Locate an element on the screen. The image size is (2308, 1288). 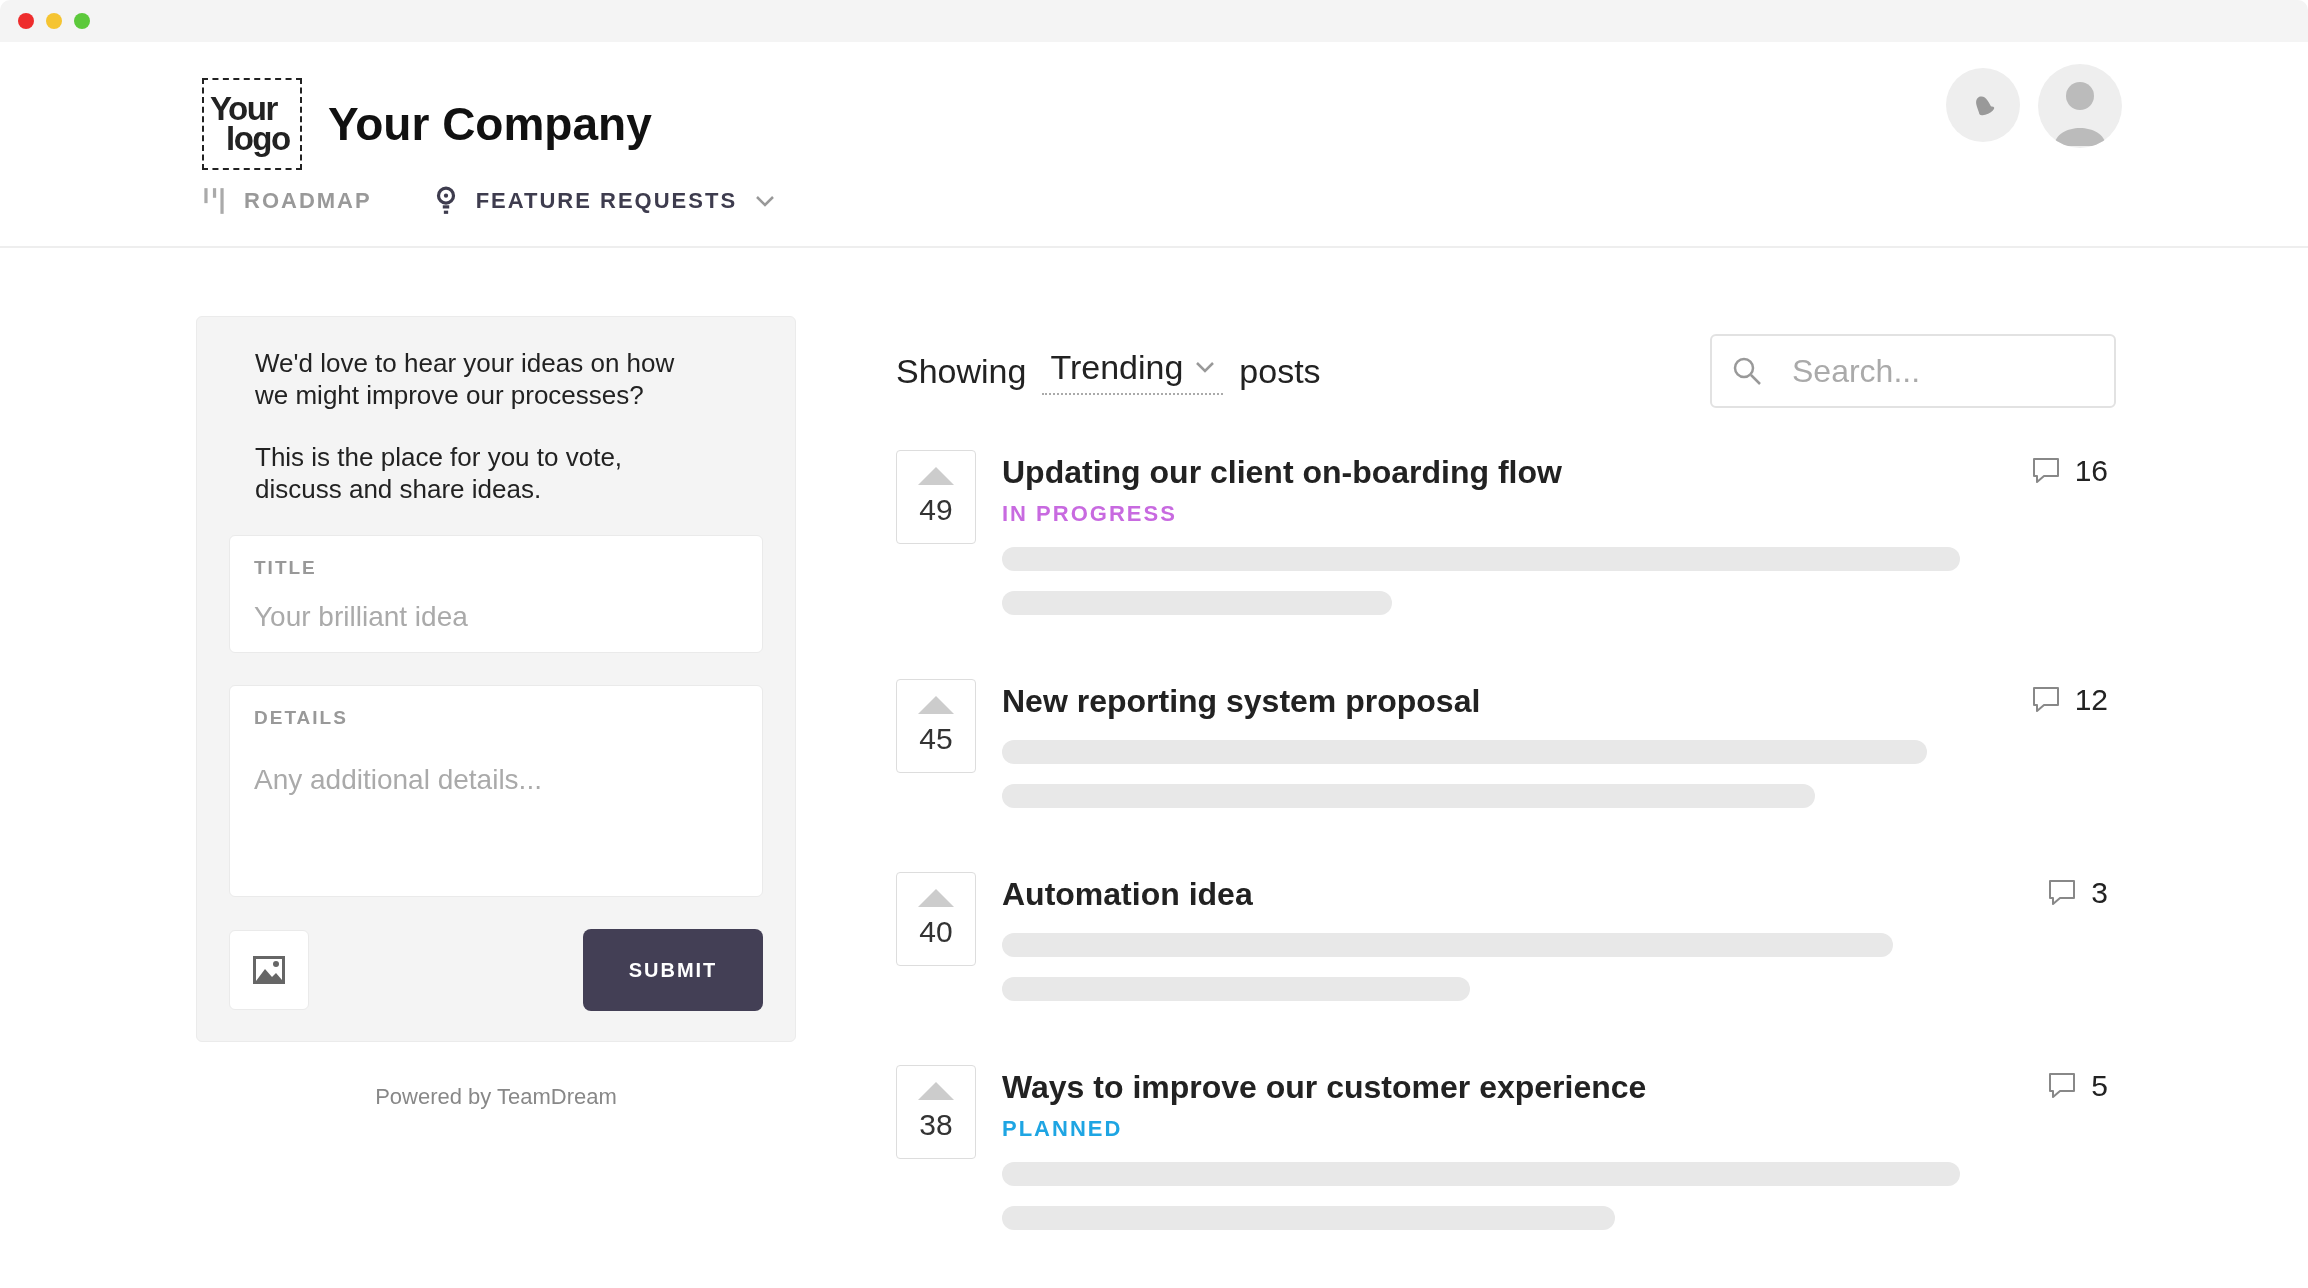
comment-count: 16 is located at coordinates (2091, 470).